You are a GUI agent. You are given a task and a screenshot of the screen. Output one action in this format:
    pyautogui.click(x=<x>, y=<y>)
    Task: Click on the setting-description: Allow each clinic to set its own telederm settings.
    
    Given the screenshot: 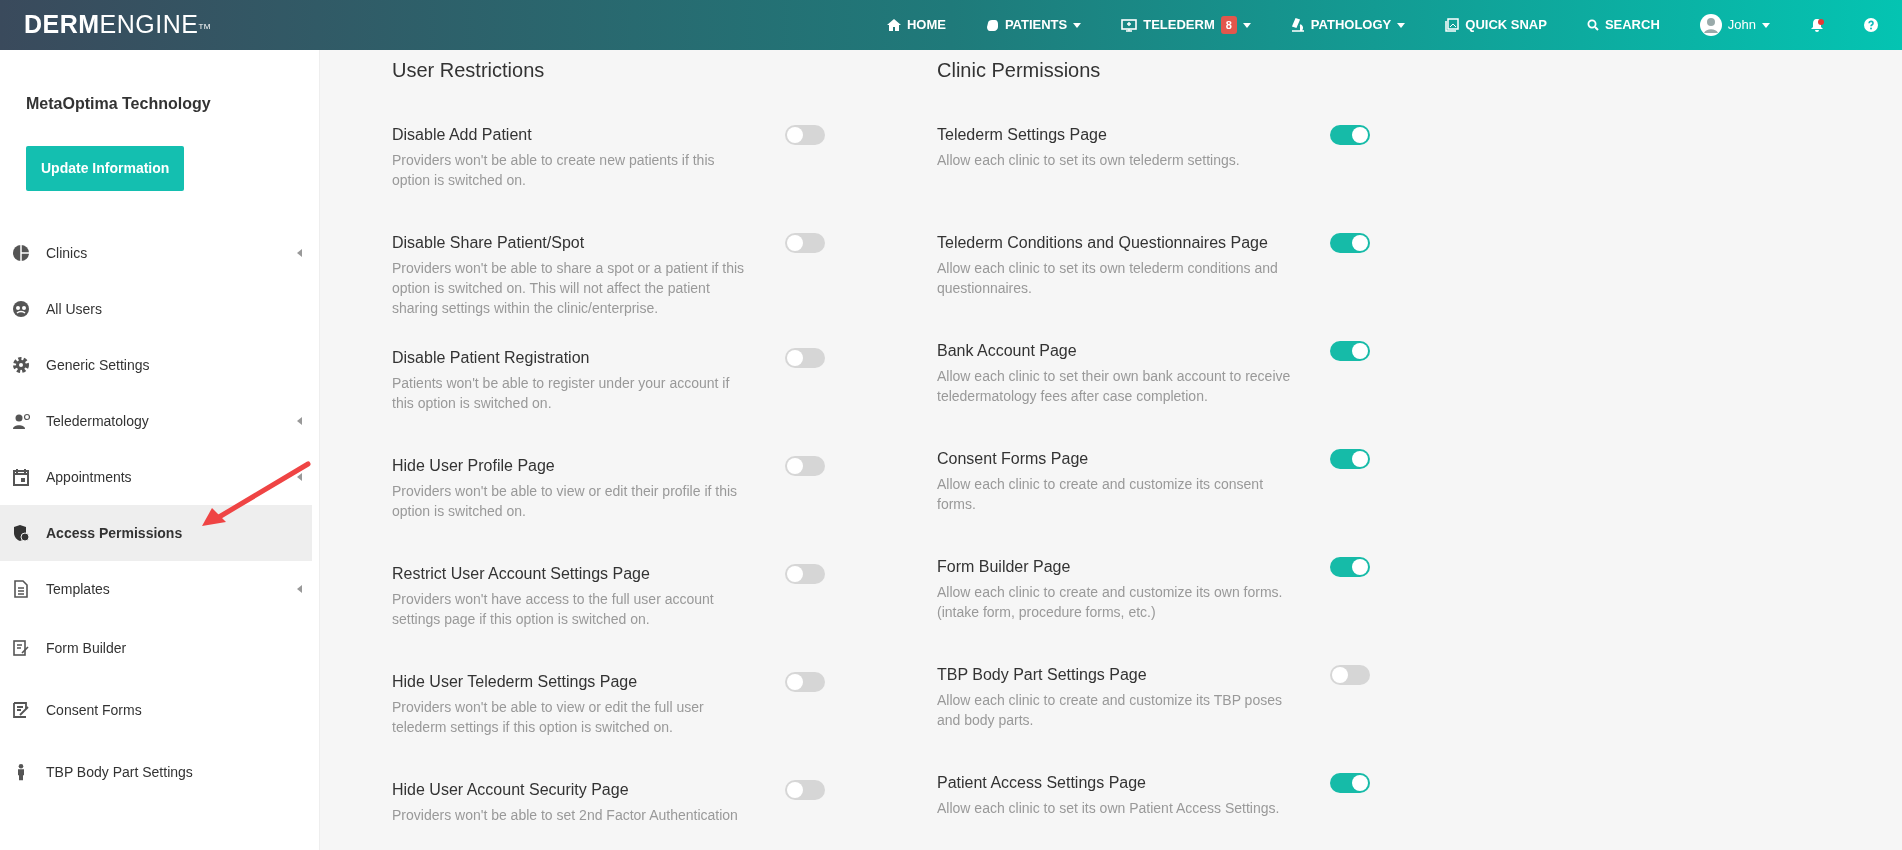 What is the action you would take?
    pyautogui.click(x=1089, y=160)
    